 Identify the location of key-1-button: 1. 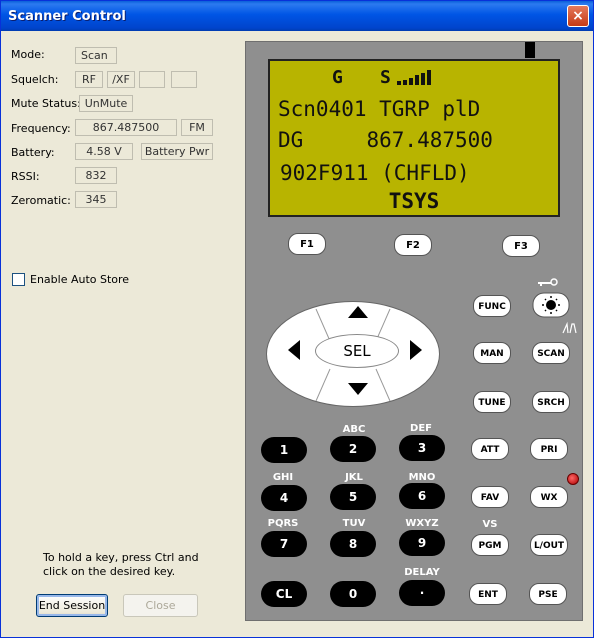
(284, 450).